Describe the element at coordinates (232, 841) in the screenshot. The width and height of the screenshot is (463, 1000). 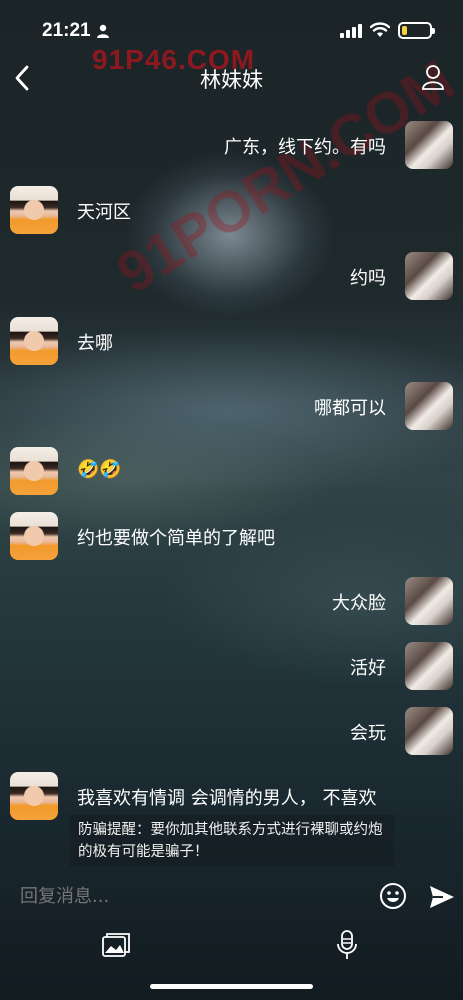
I see `anti-fraud-warning: 防骗提醒：要你加其他联系方式进行裸聊或约炮的极有可能是骗子！` at that location.